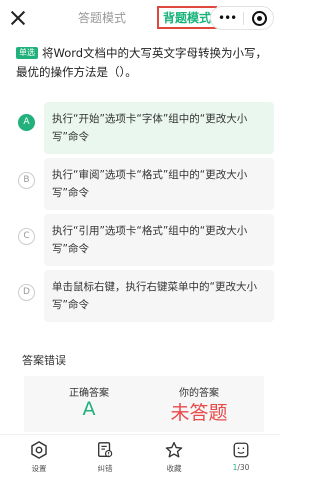 This screenshot has width=320, height=480. Describe the element at coordinates (259, 18) in the screenshot. I see `exit-target-icon` at that location.